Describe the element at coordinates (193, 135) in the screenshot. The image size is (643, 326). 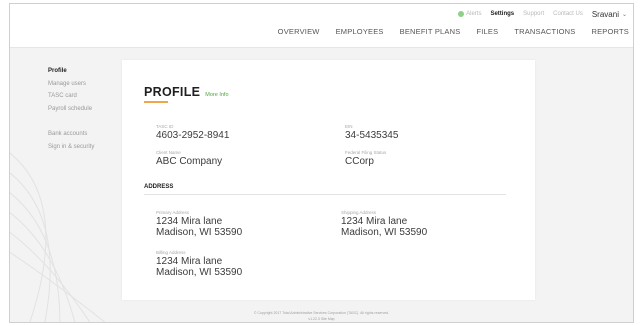
I see `tasc-id-value: 4603-2952-8941` at that location.